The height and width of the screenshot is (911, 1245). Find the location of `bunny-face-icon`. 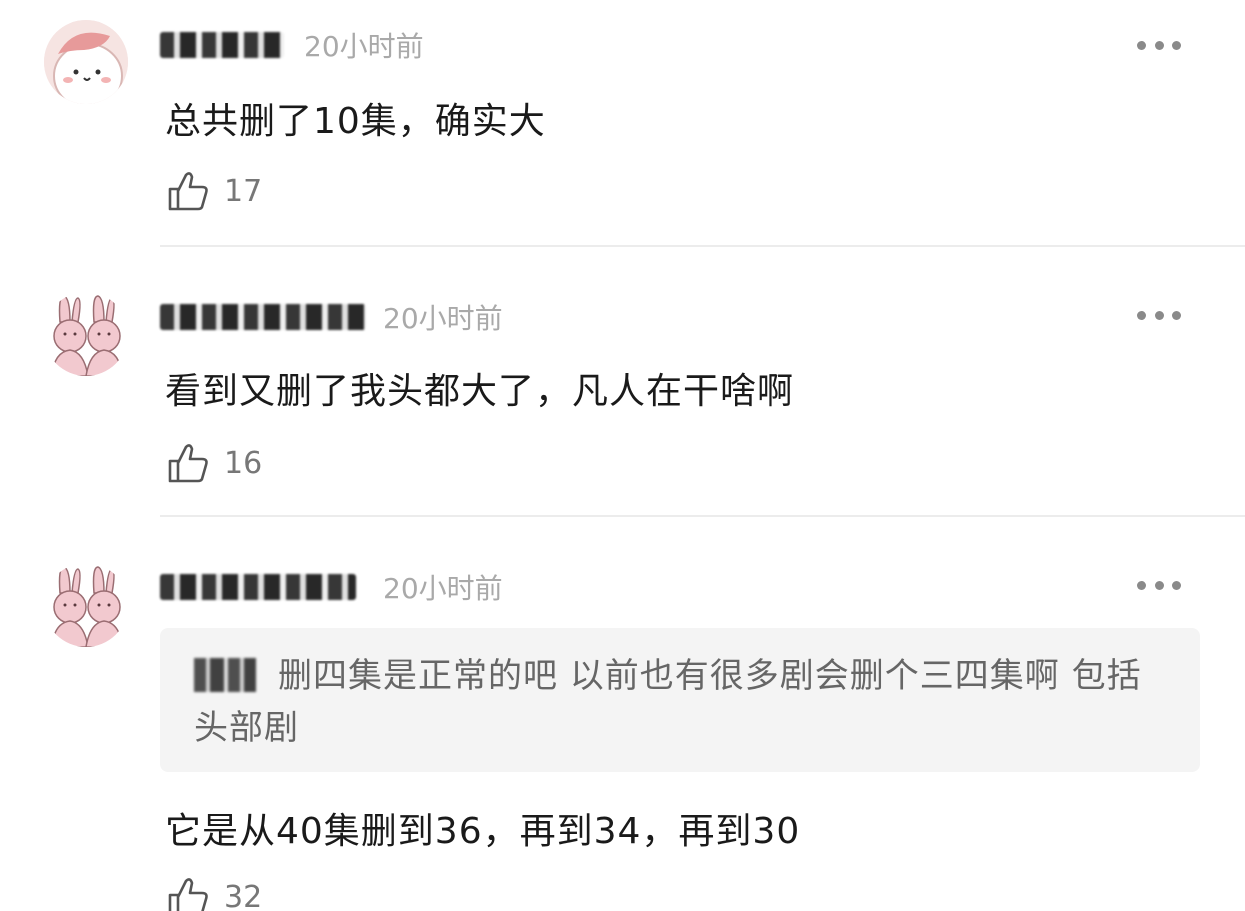

bunny-face-icon is located at coordinates (86, 62).